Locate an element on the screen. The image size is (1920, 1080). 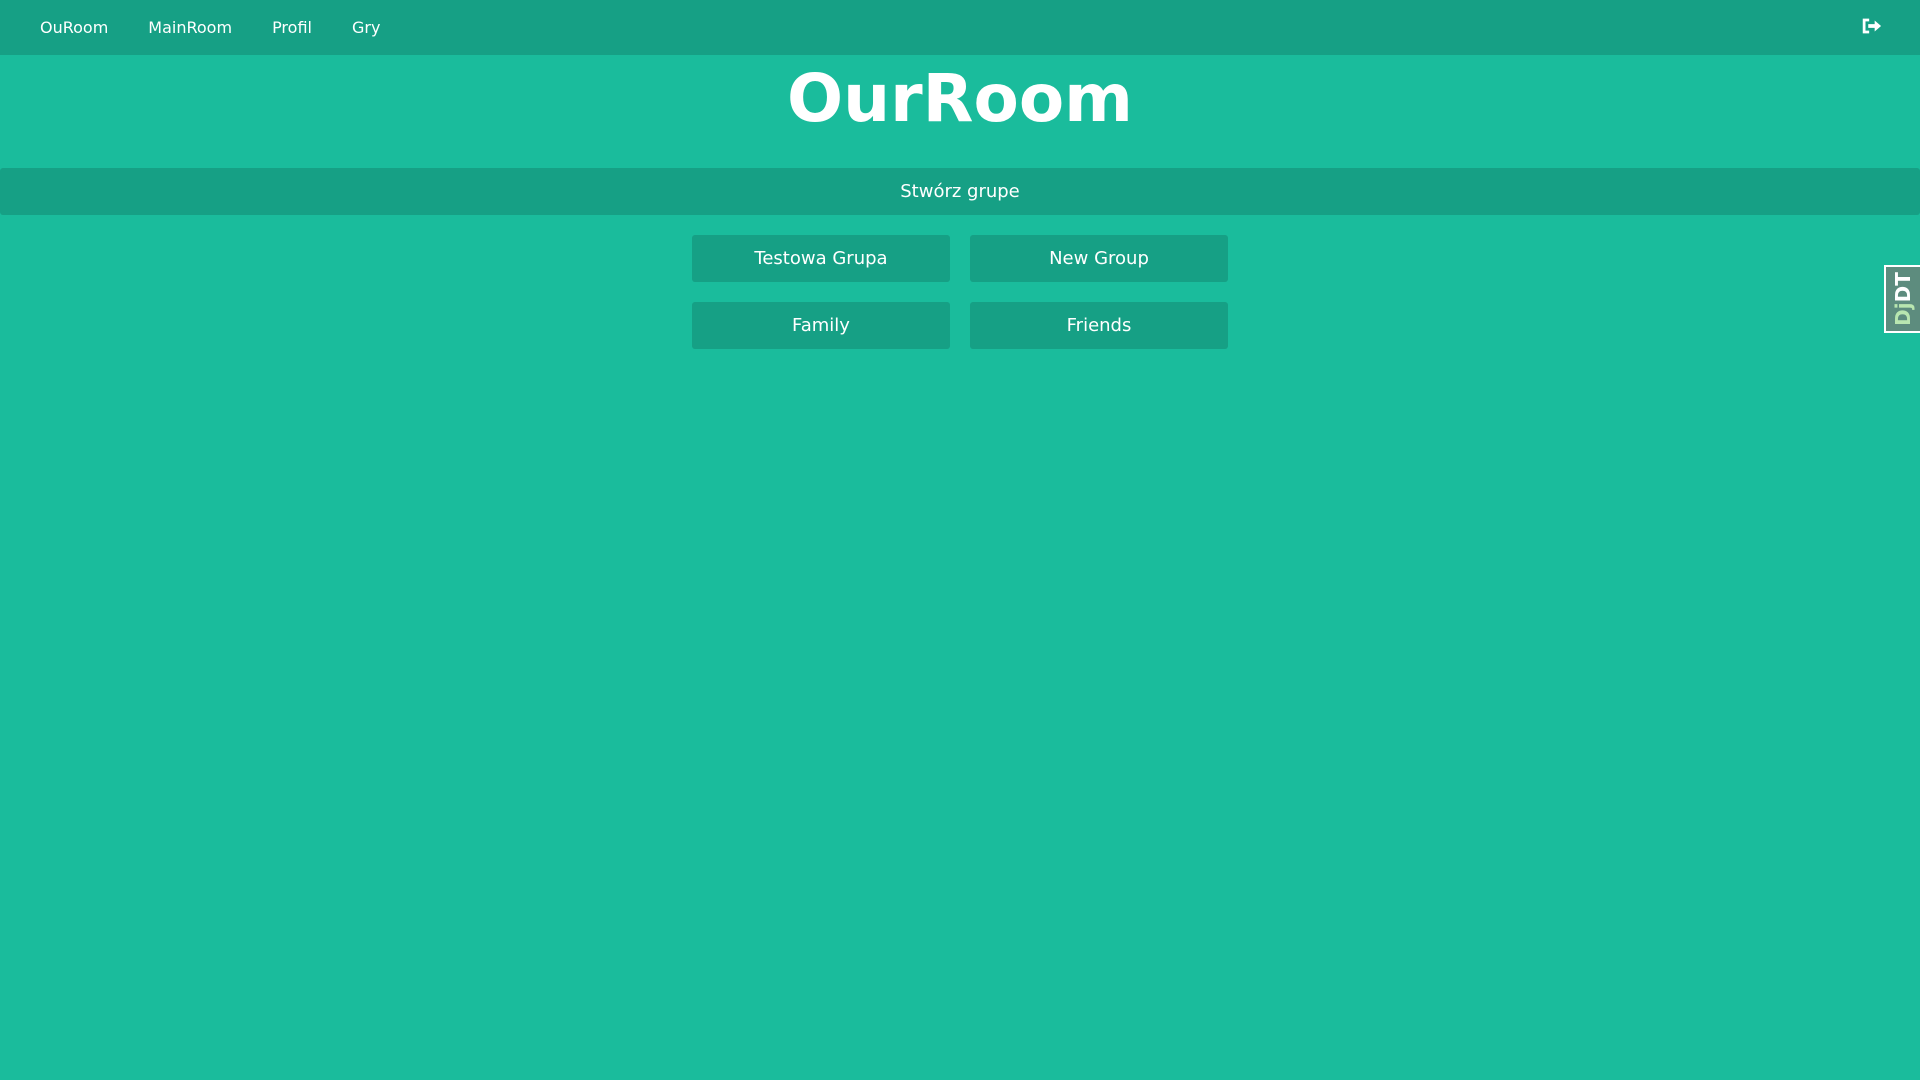
sign-out-icon is located at coordinates (1871, 26).